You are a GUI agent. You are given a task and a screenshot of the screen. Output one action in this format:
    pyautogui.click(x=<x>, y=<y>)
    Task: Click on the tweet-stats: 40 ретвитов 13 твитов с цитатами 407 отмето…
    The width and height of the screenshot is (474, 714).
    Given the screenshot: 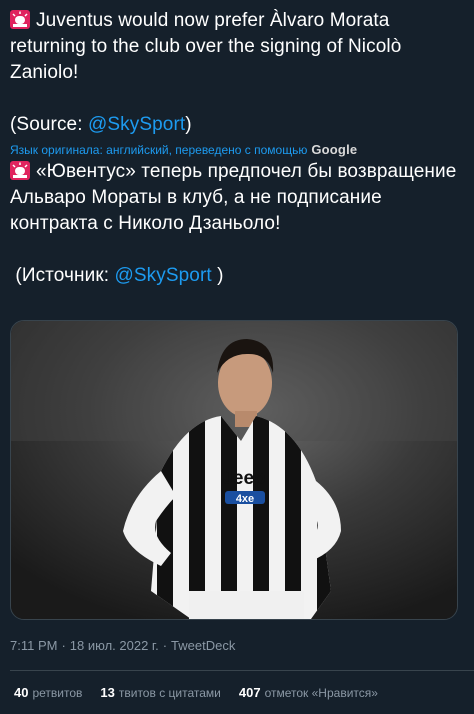 What is the action you would take?
    pyautogui.click(x=196, y=692)
    